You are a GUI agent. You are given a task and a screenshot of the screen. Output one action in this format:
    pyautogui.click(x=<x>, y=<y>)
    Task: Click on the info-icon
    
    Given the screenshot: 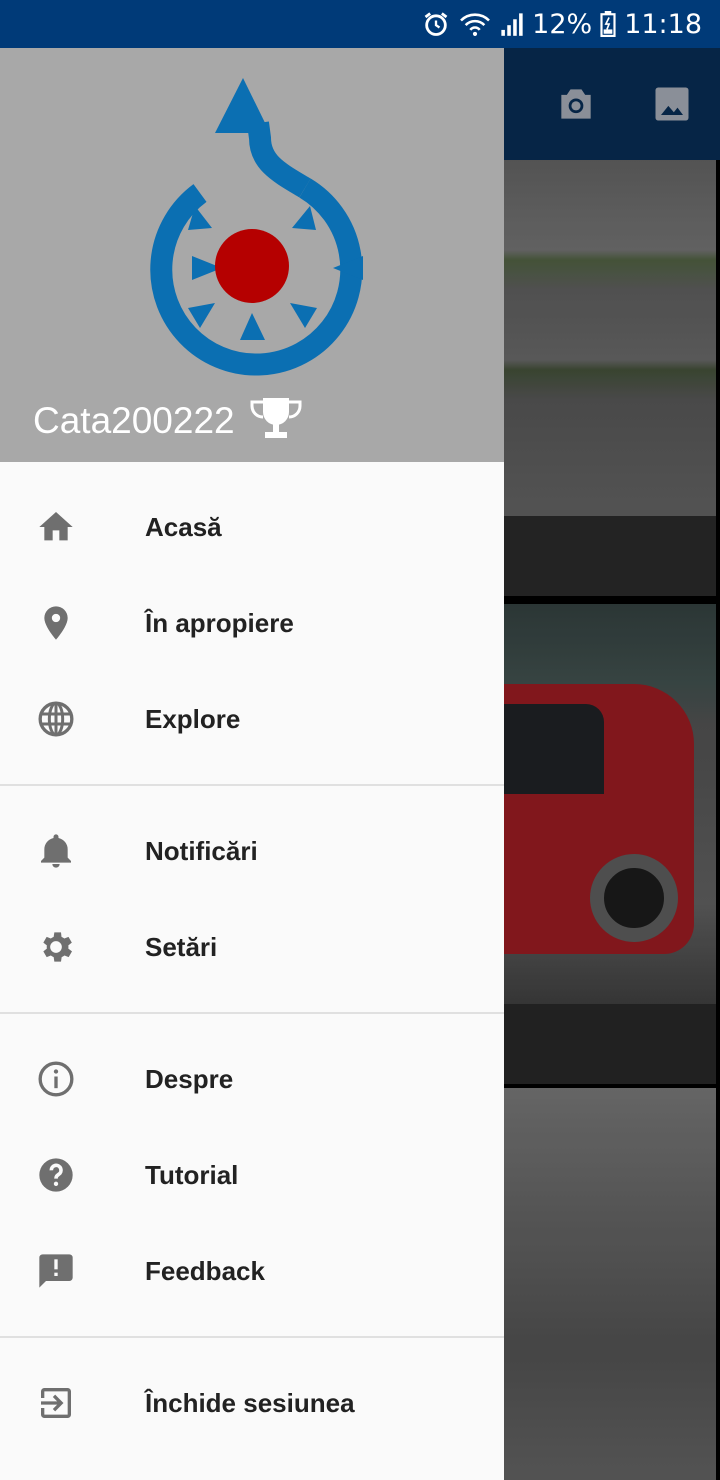 What is the action you would take?
    pyautogui.click(x=56, y=1079)
    